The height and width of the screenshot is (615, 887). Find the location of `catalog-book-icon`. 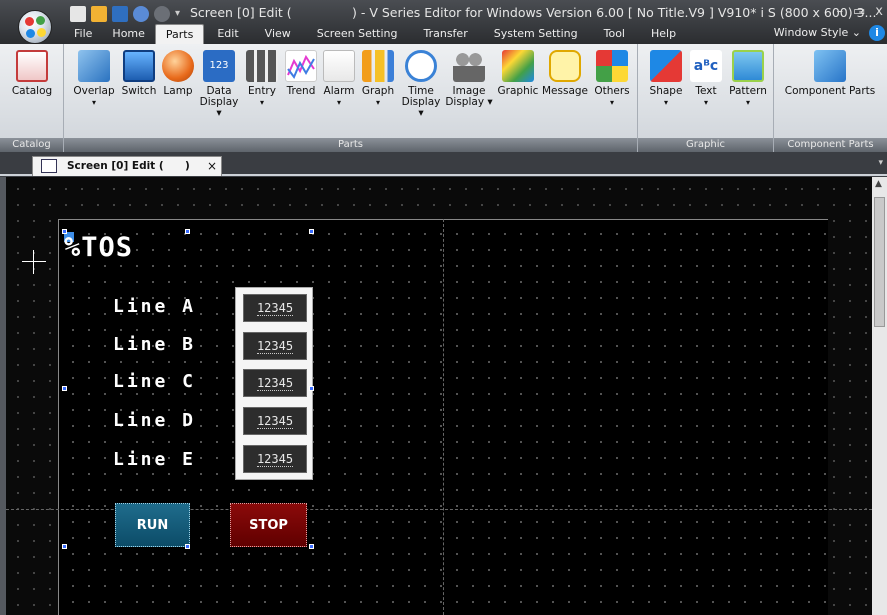

catalog-book-icon is located at coordinates (32, 66).